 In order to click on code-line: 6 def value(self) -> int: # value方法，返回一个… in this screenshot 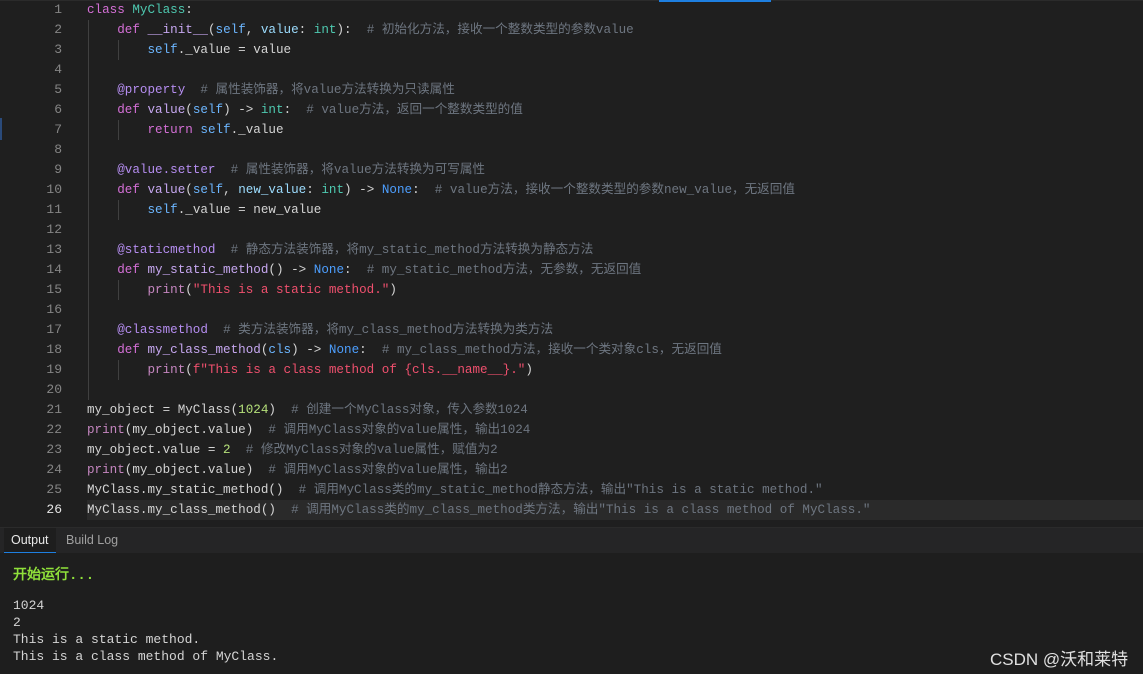, I will do `click(571, 110)`.